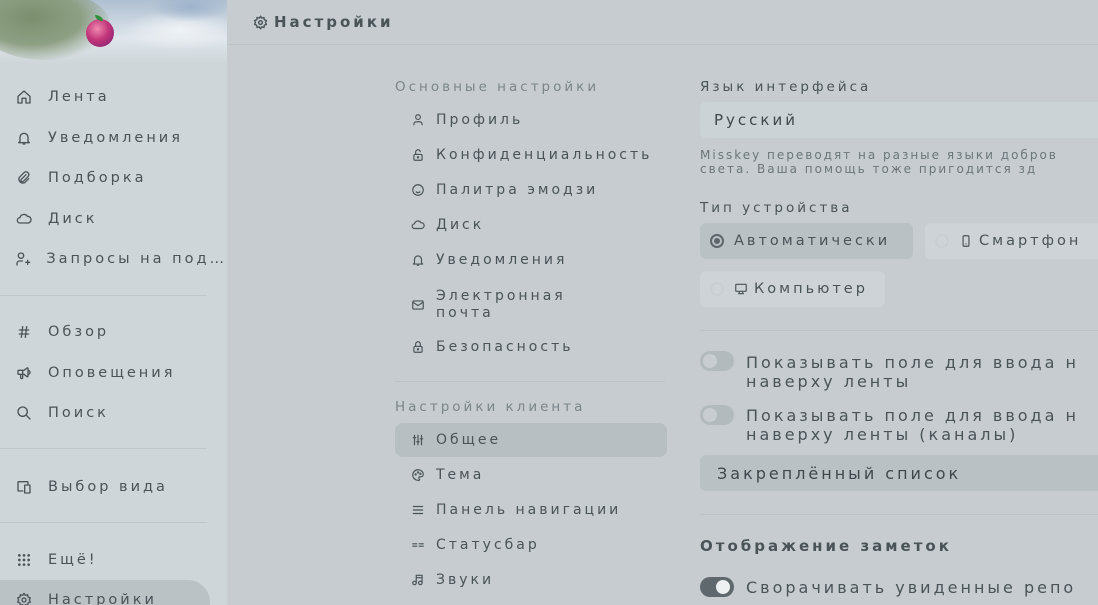  Describe the element at coordinates (505, 346) in the screenshot. I see `menu-item-label: Безопасность` at that location.